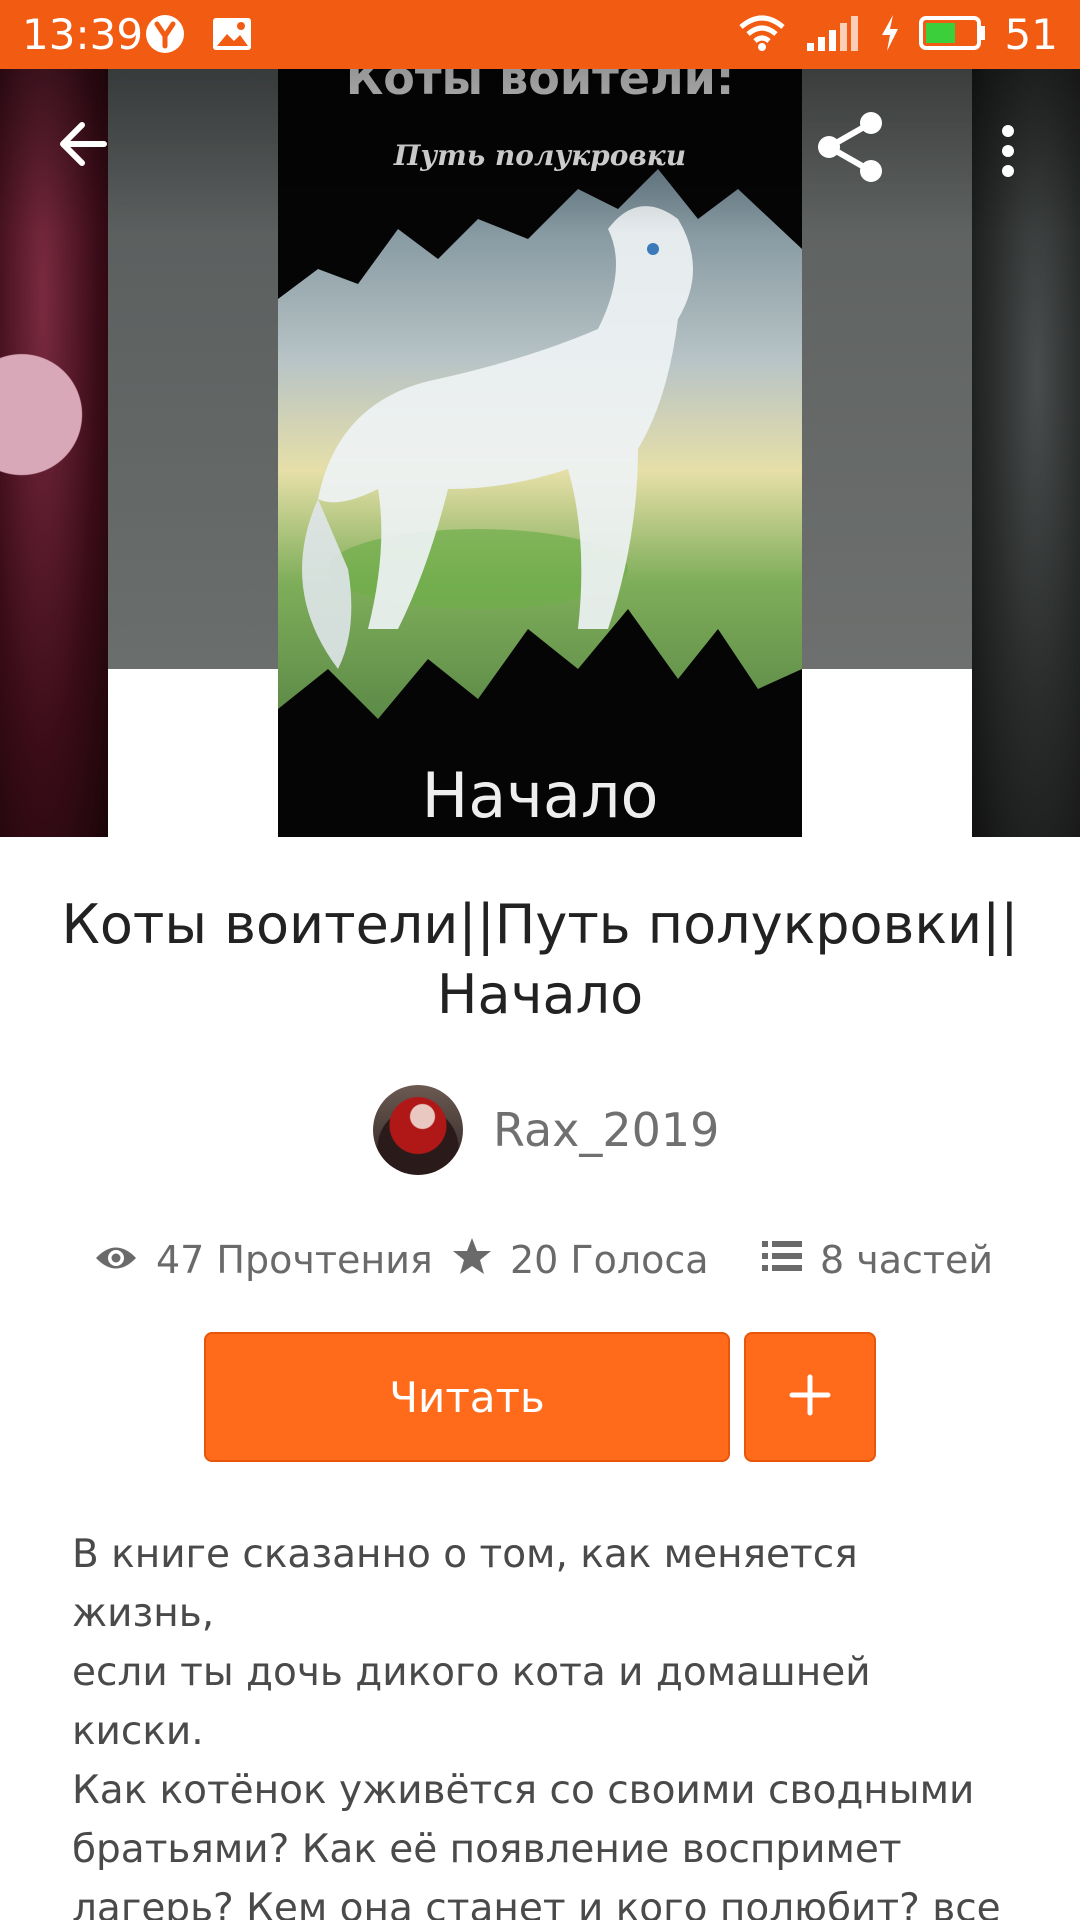 Image resolution: width=1080 pixels, height=1920 pixels. I want to click on more-vert-icon, so click(1008, 153).